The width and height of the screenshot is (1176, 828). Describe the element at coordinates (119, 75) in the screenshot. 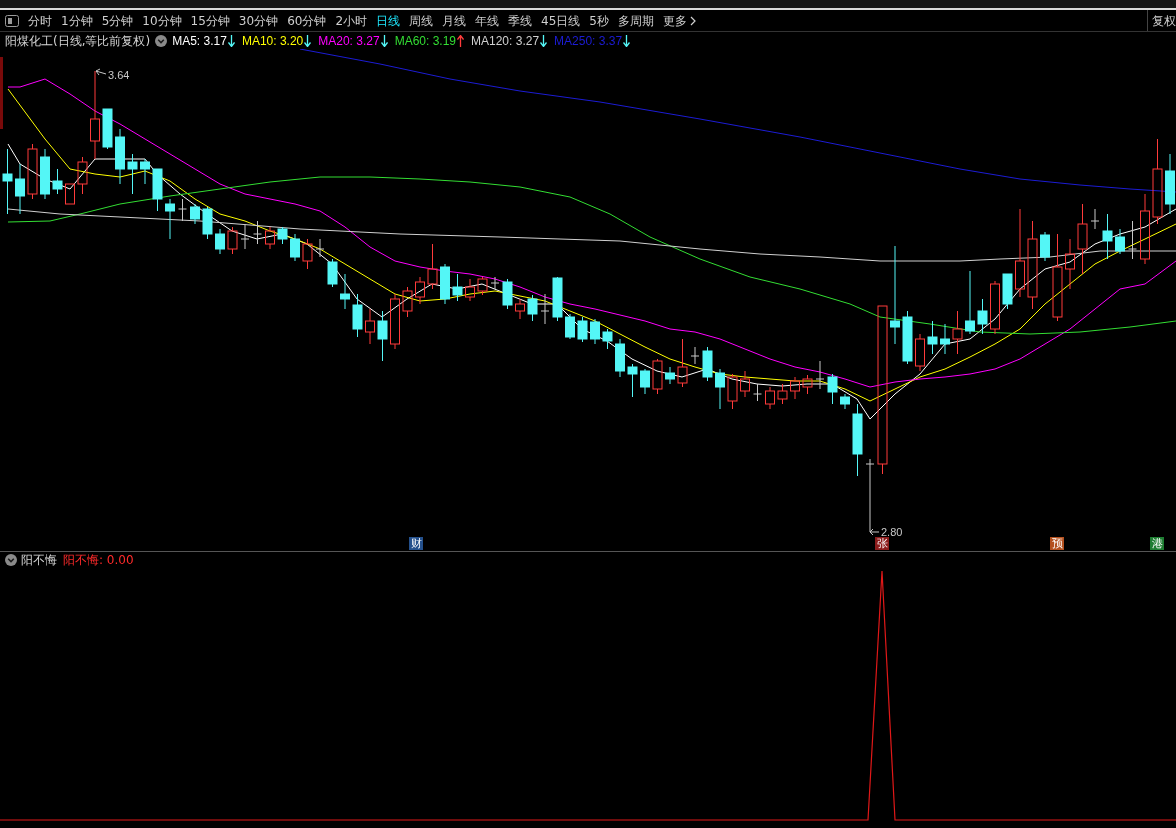

I see `high-price-label: 3.64` at that location.